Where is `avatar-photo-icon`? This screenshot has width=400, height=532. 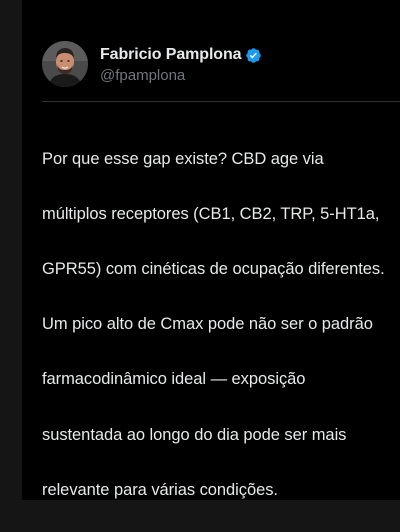
avatar-photo-icon is located at coordinates (65, 64).